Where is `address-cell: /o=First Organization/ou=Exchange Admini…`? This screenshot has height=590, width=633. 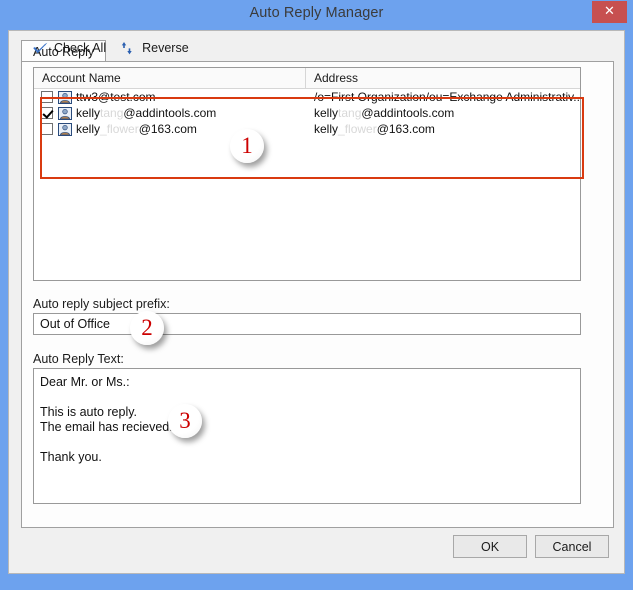 address-cell: /o=First Organization/ou=Exchange Admini… is located at coordinates (447, 97).